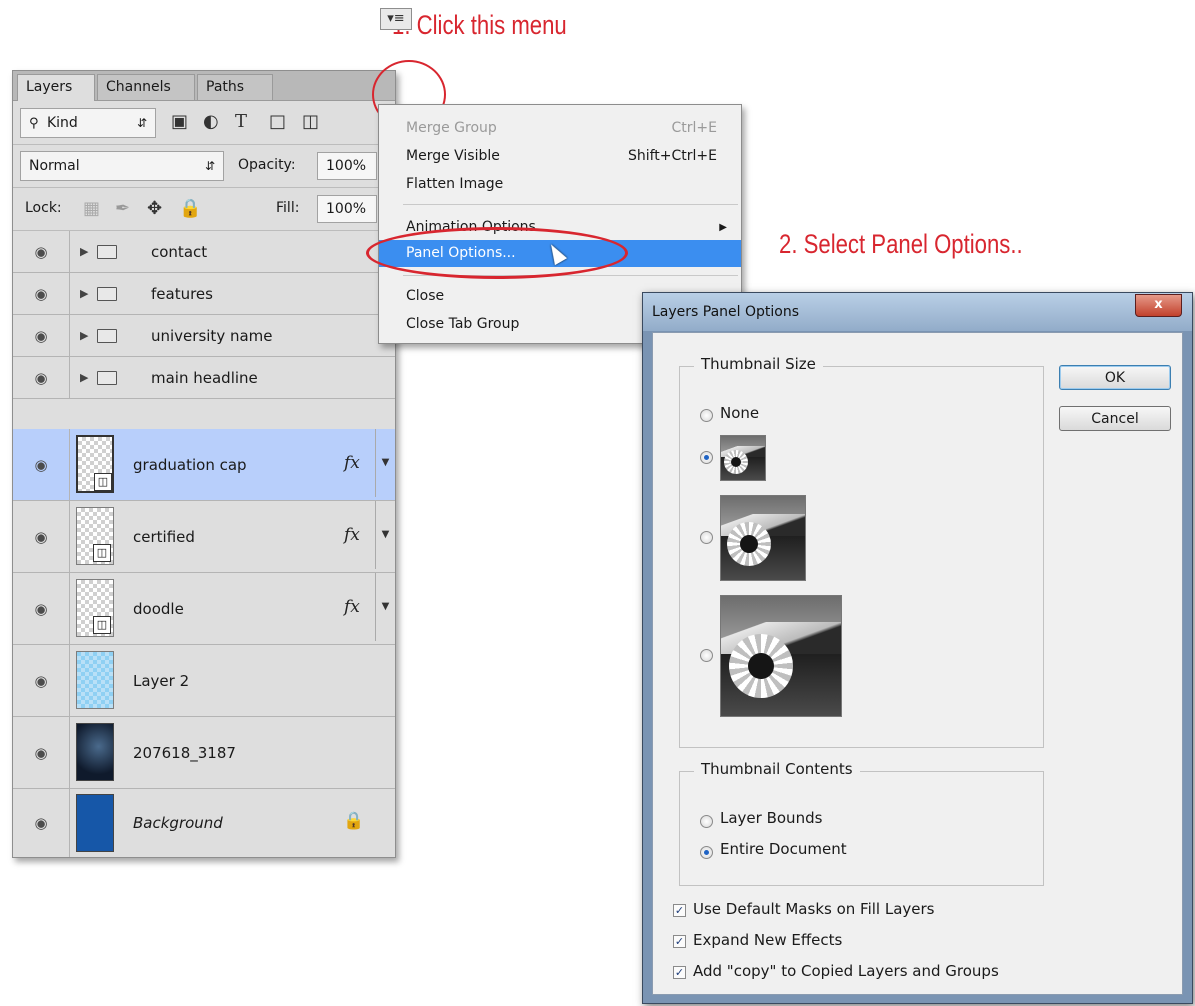  Describe the element at coordinates (1115, 377) in the screenshot. I see `ok-button: OK` at that location.